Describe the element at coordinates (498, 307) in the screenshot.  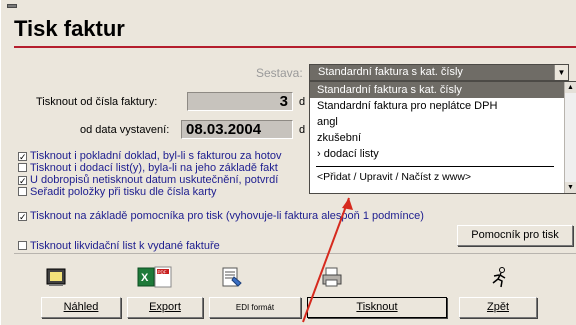
I see `back-button: Zpět` at that location.